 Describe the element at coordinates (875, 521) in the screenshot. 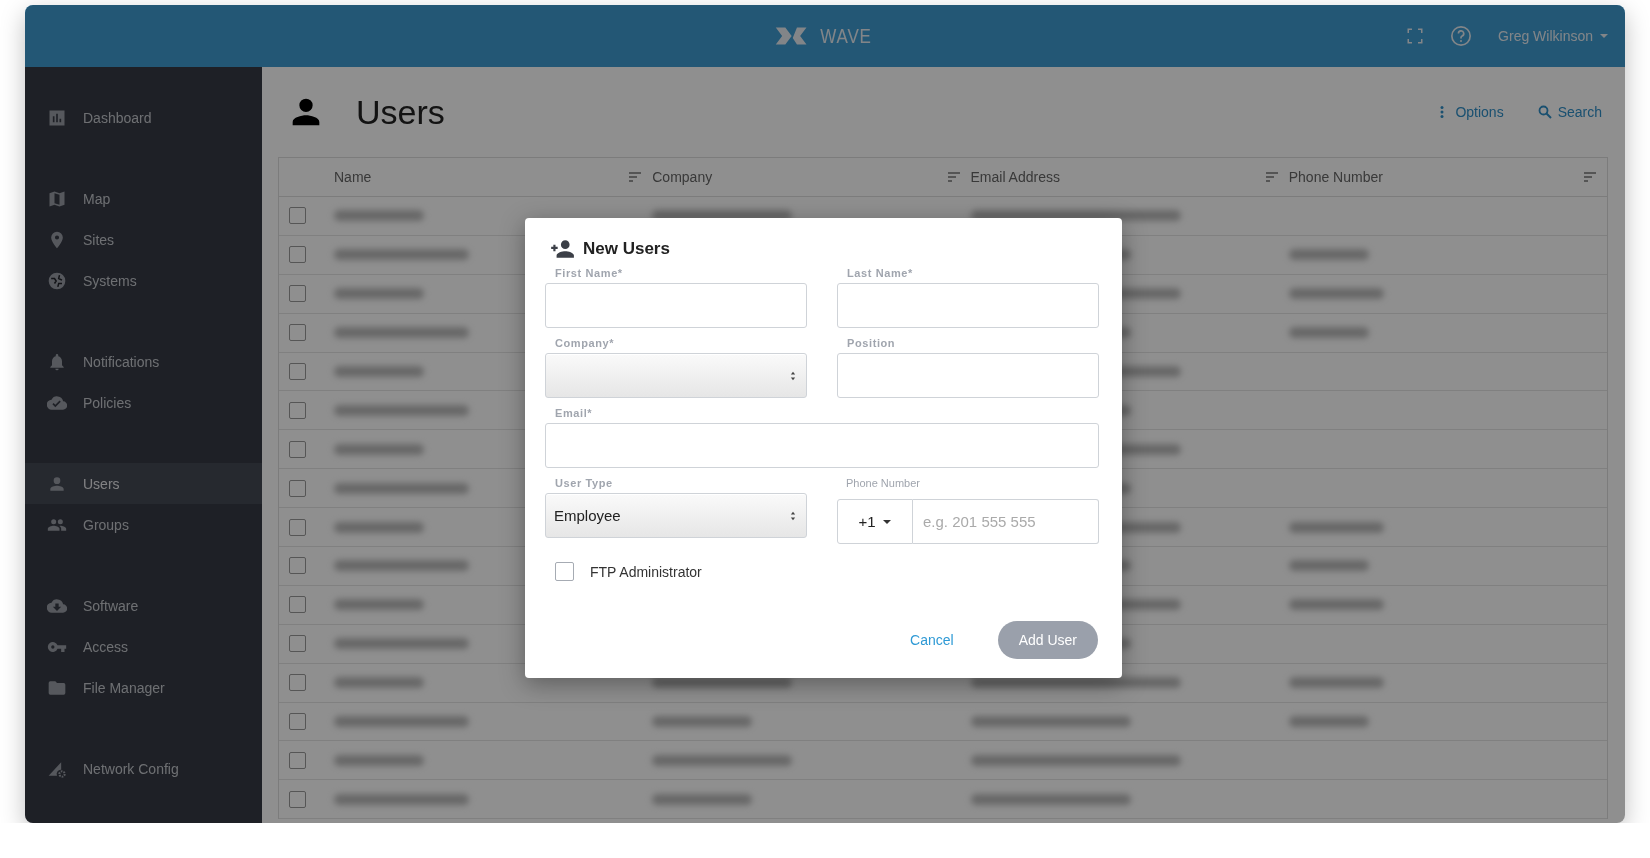

I see `country-code-dropdown: +1` at that location.